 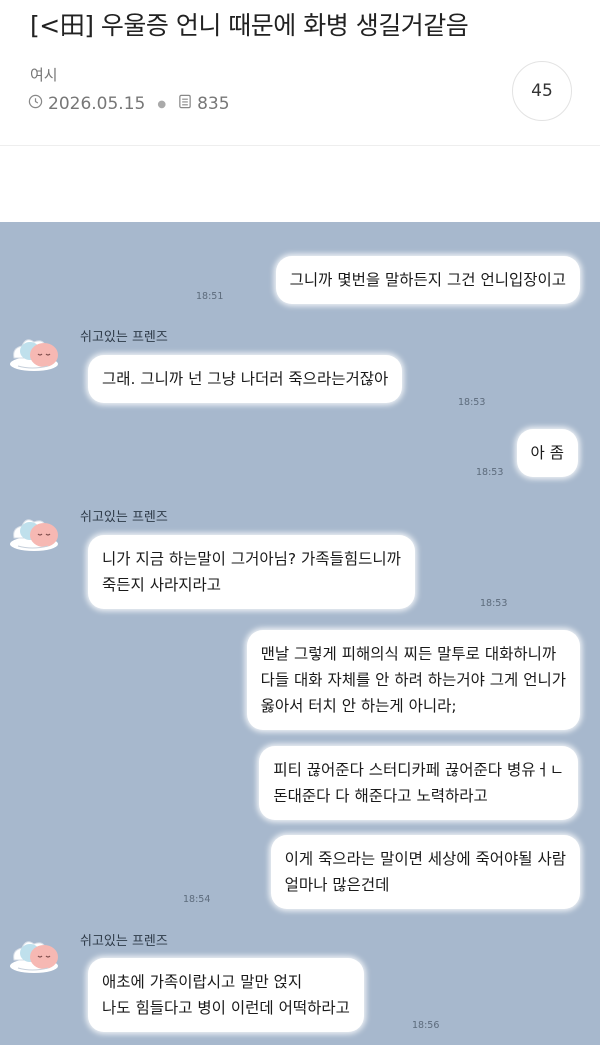 I want to click on message-time: 18:56, so click(x=426, y=1025).